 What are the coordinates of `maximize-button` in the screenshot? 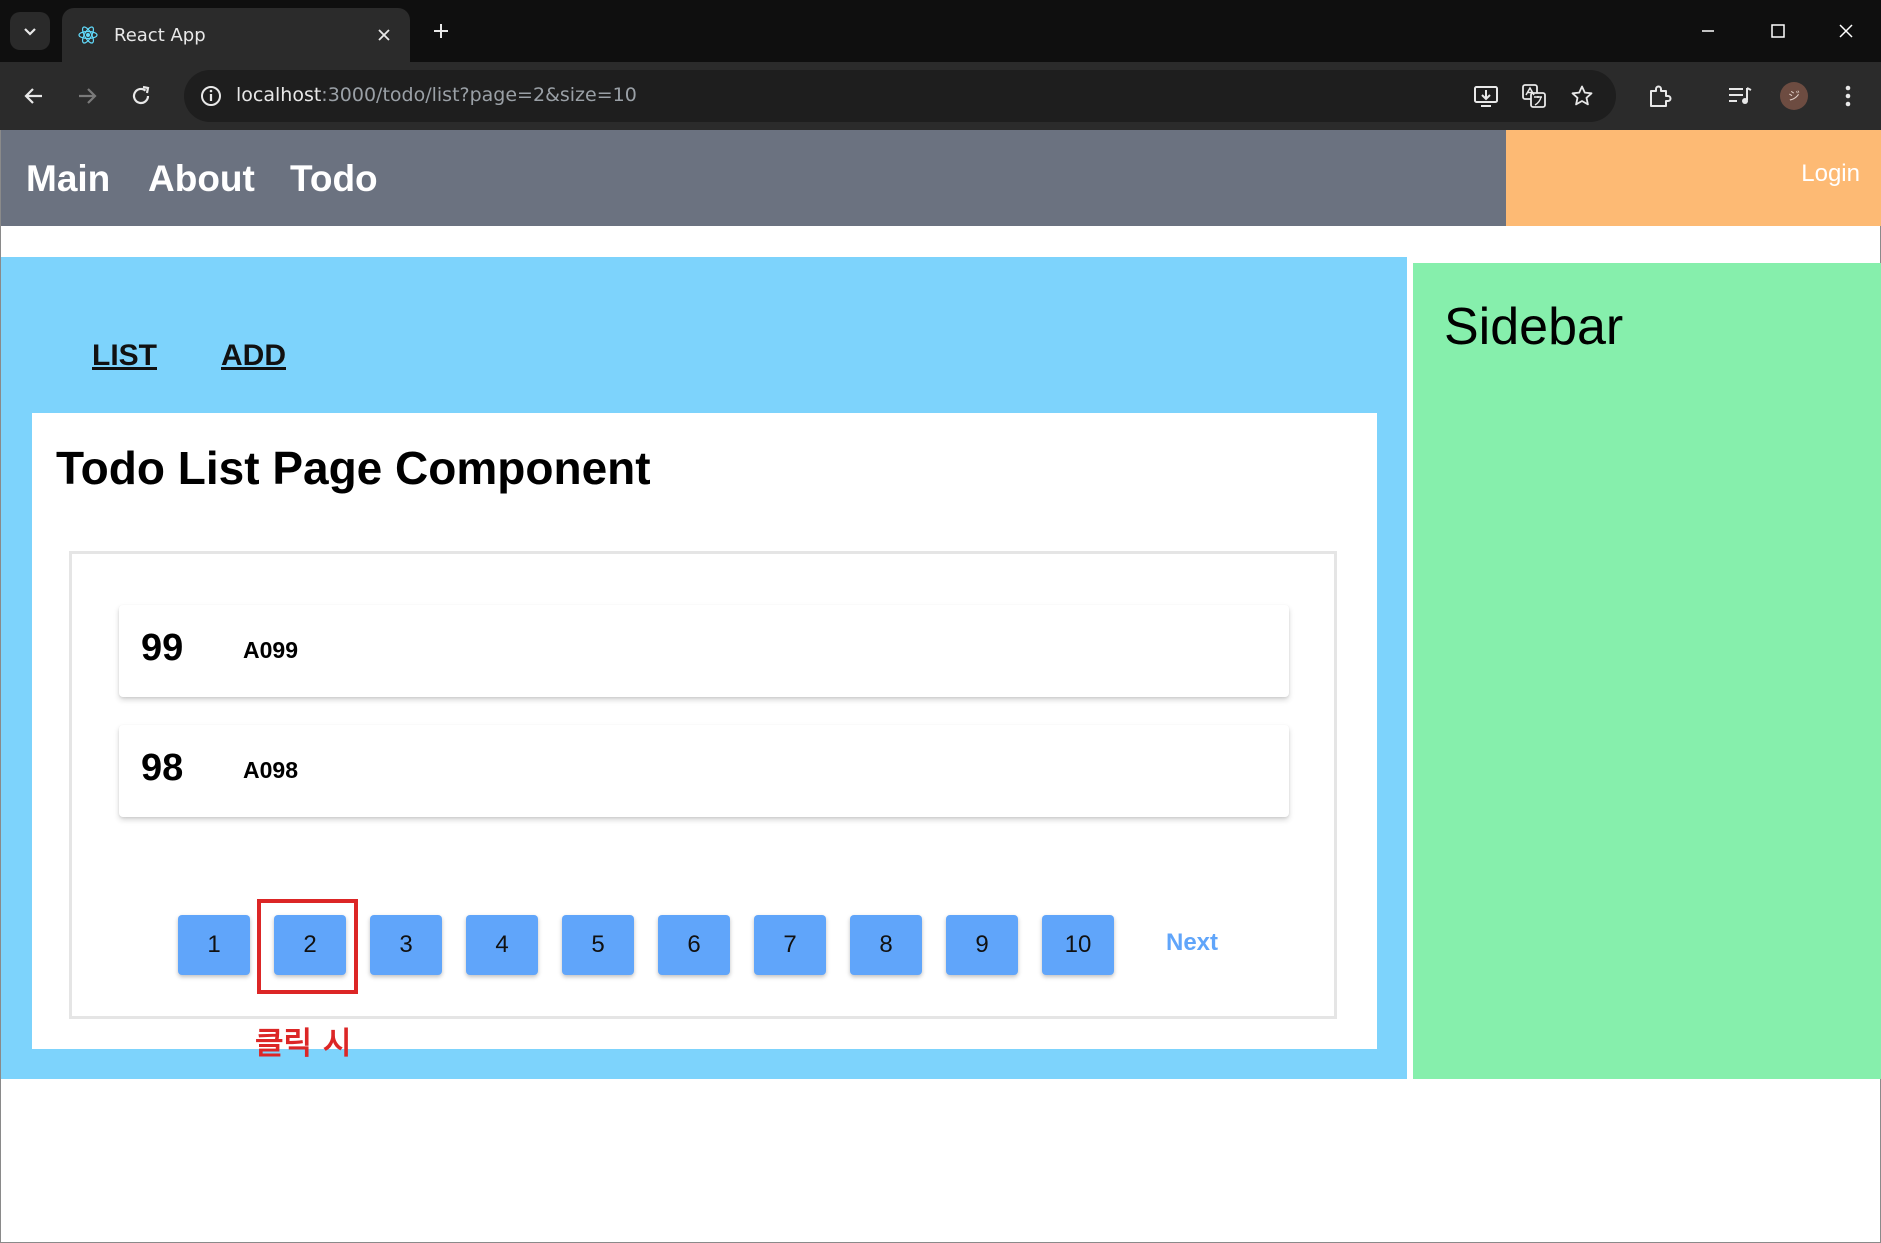 It's located at (1778, 31).